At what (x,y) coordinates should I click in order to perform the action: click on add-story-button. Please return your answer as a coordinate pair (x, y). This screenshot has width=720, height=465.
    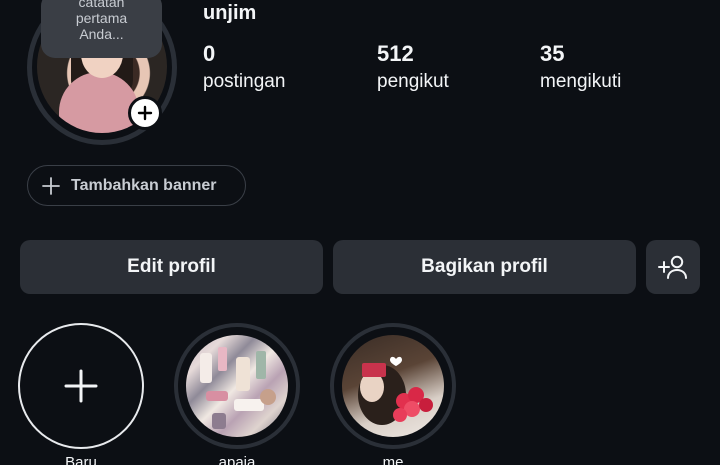
    Looking at the image, I should click on (145, 113).